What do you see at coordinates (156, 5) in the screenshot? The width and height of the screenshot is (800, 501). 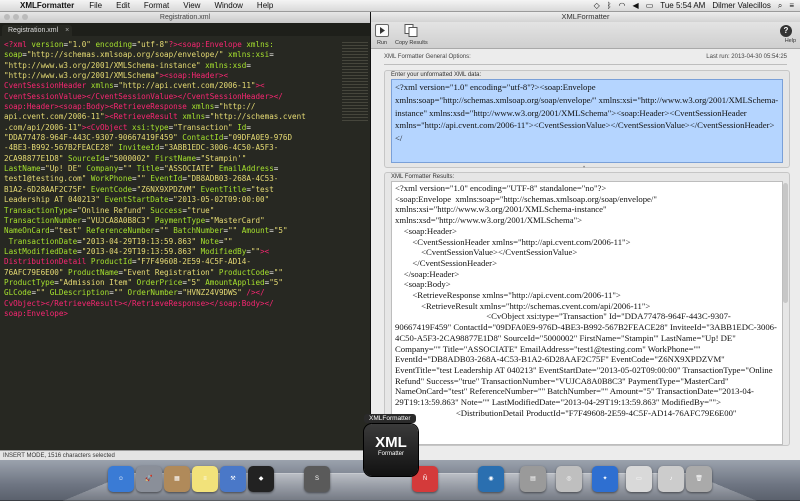 I see `menu-format: Format` at bounding box center [156, 5].